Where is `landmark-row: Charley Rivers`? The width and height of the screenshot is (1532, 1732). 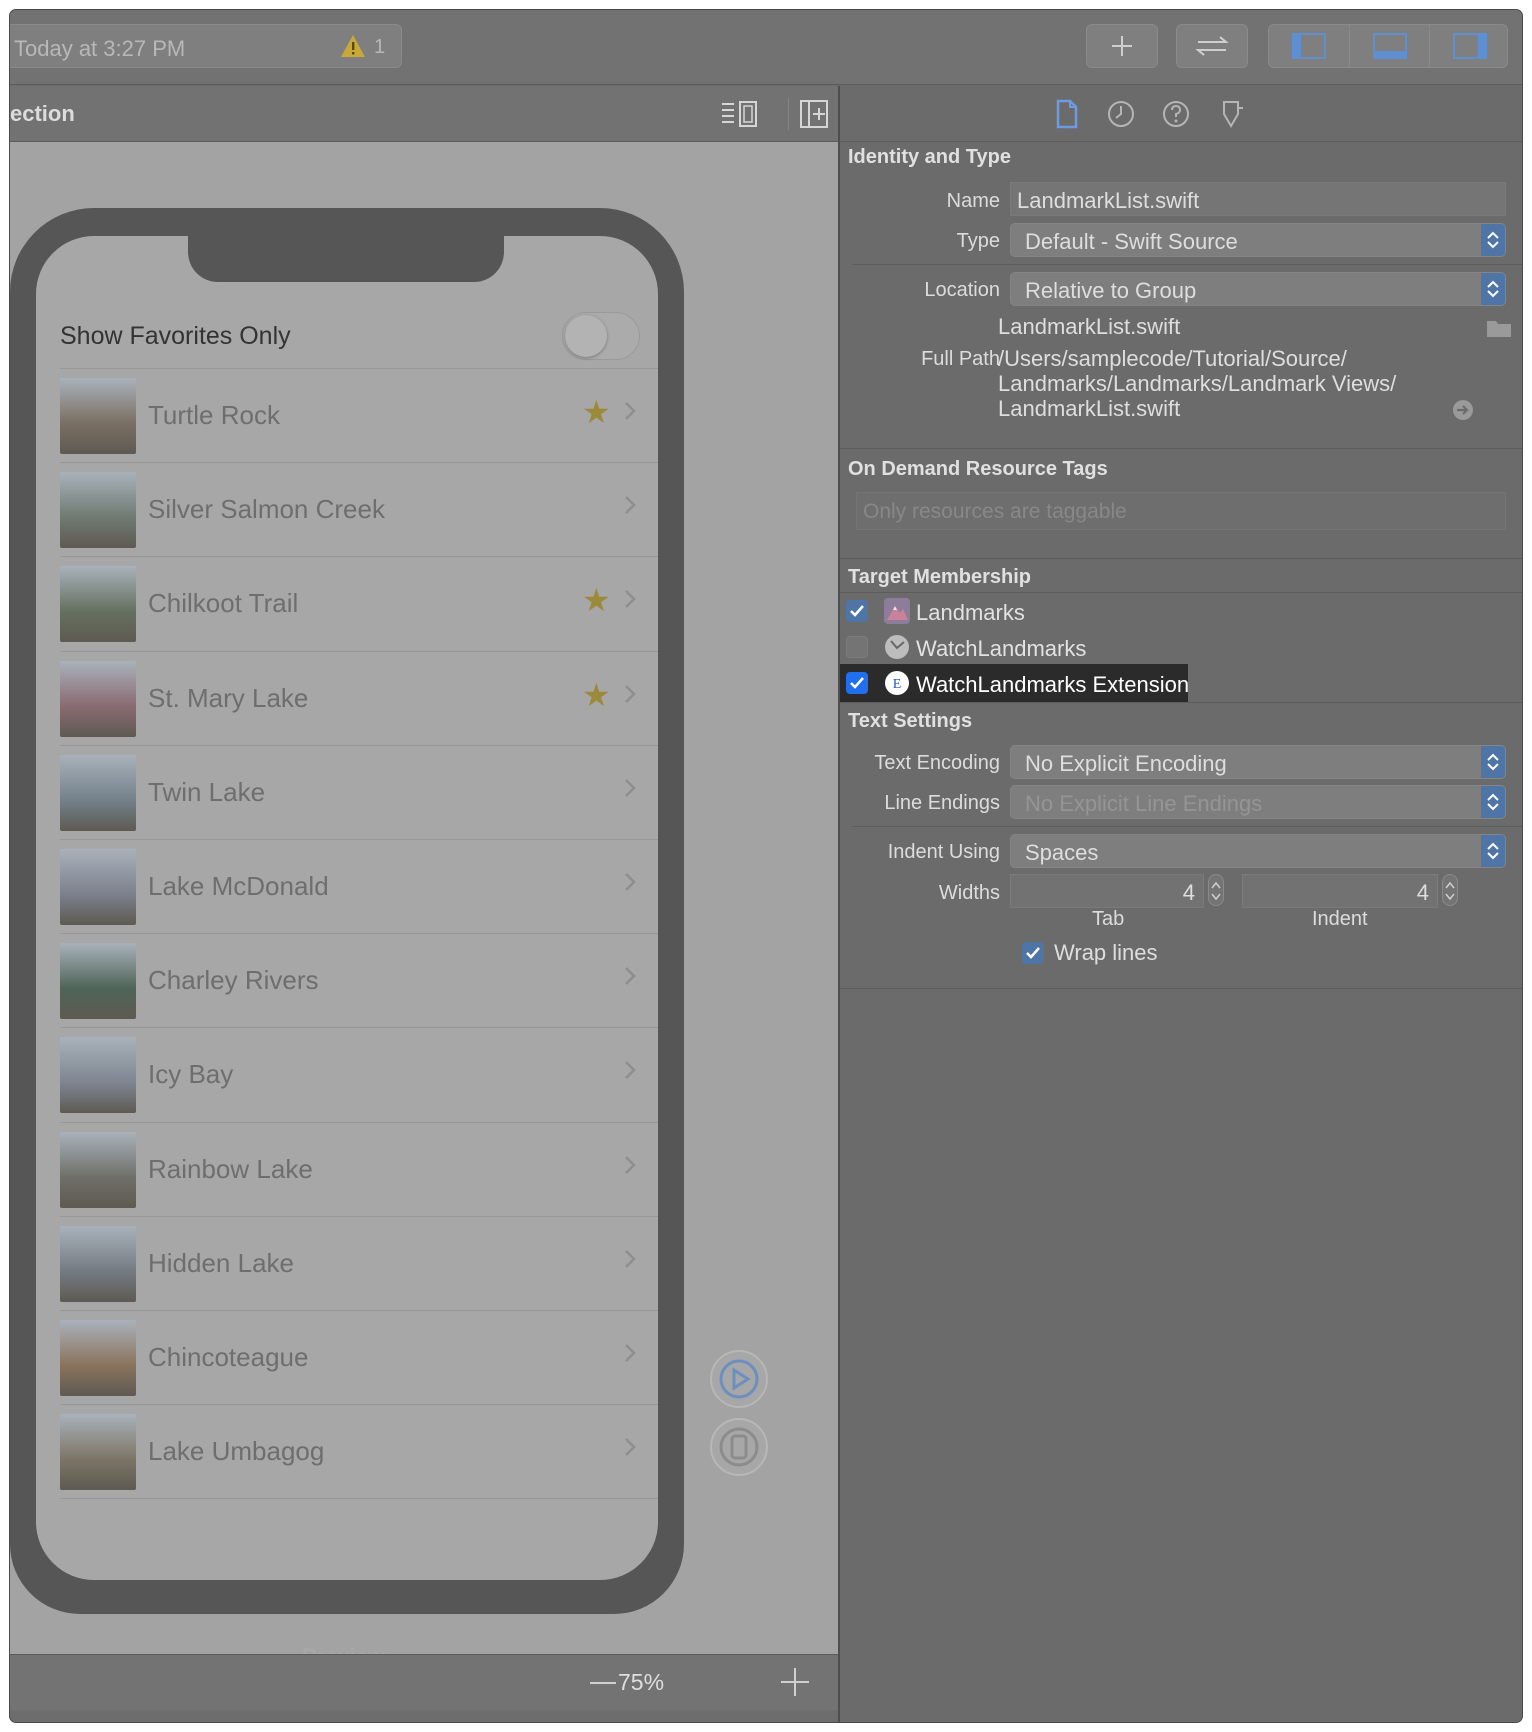 landmark-row: Charley Rivers is located at coordinates (359, 981).